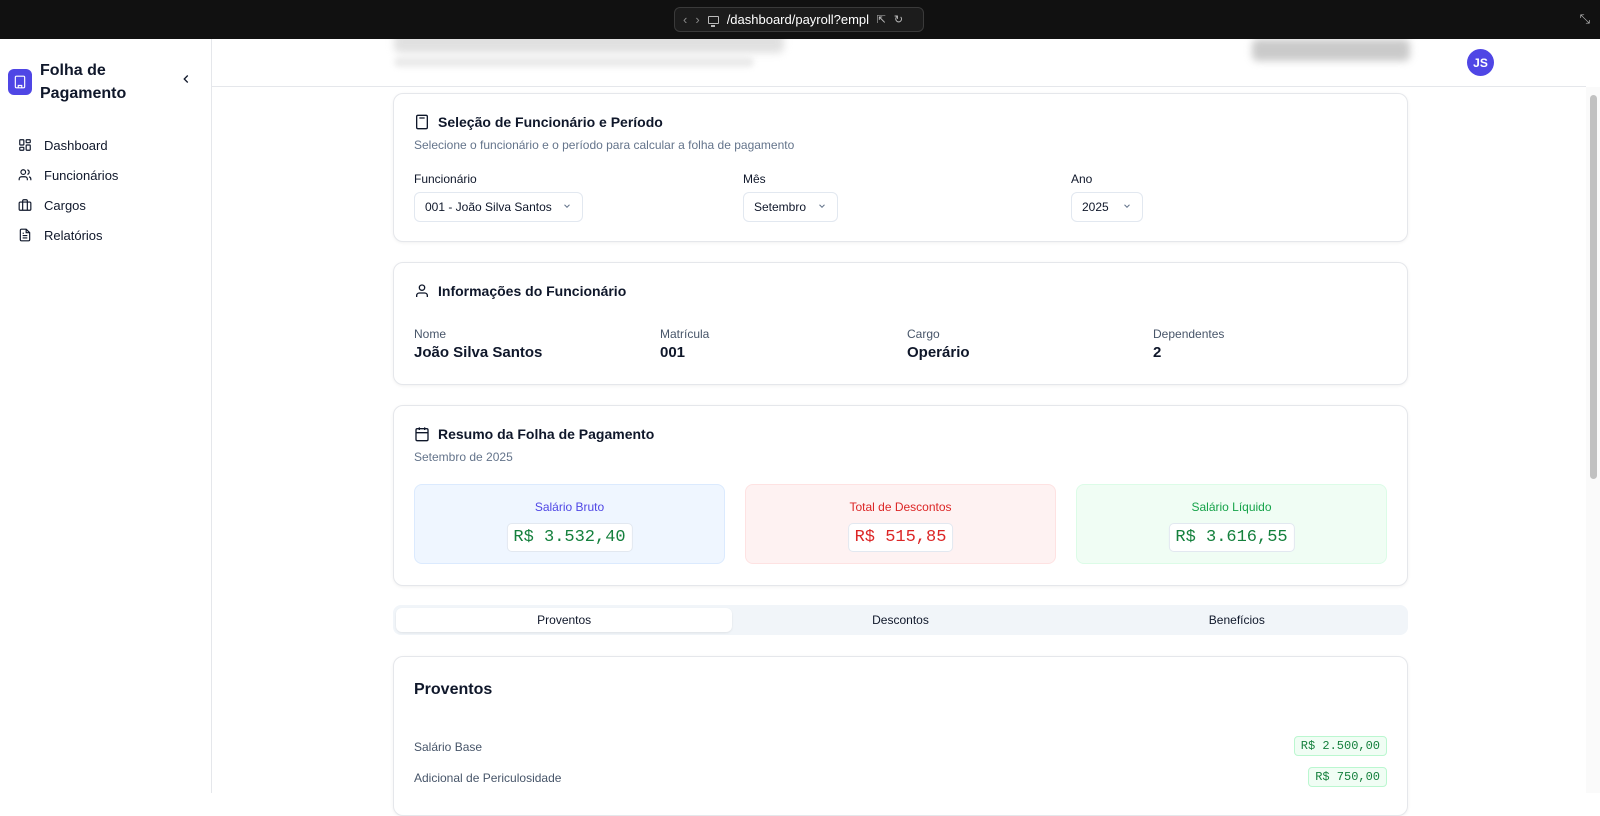  I want to click on sidebar-nav: Dashboard Funcionários Cargos Relatórios, so click(68, 190).